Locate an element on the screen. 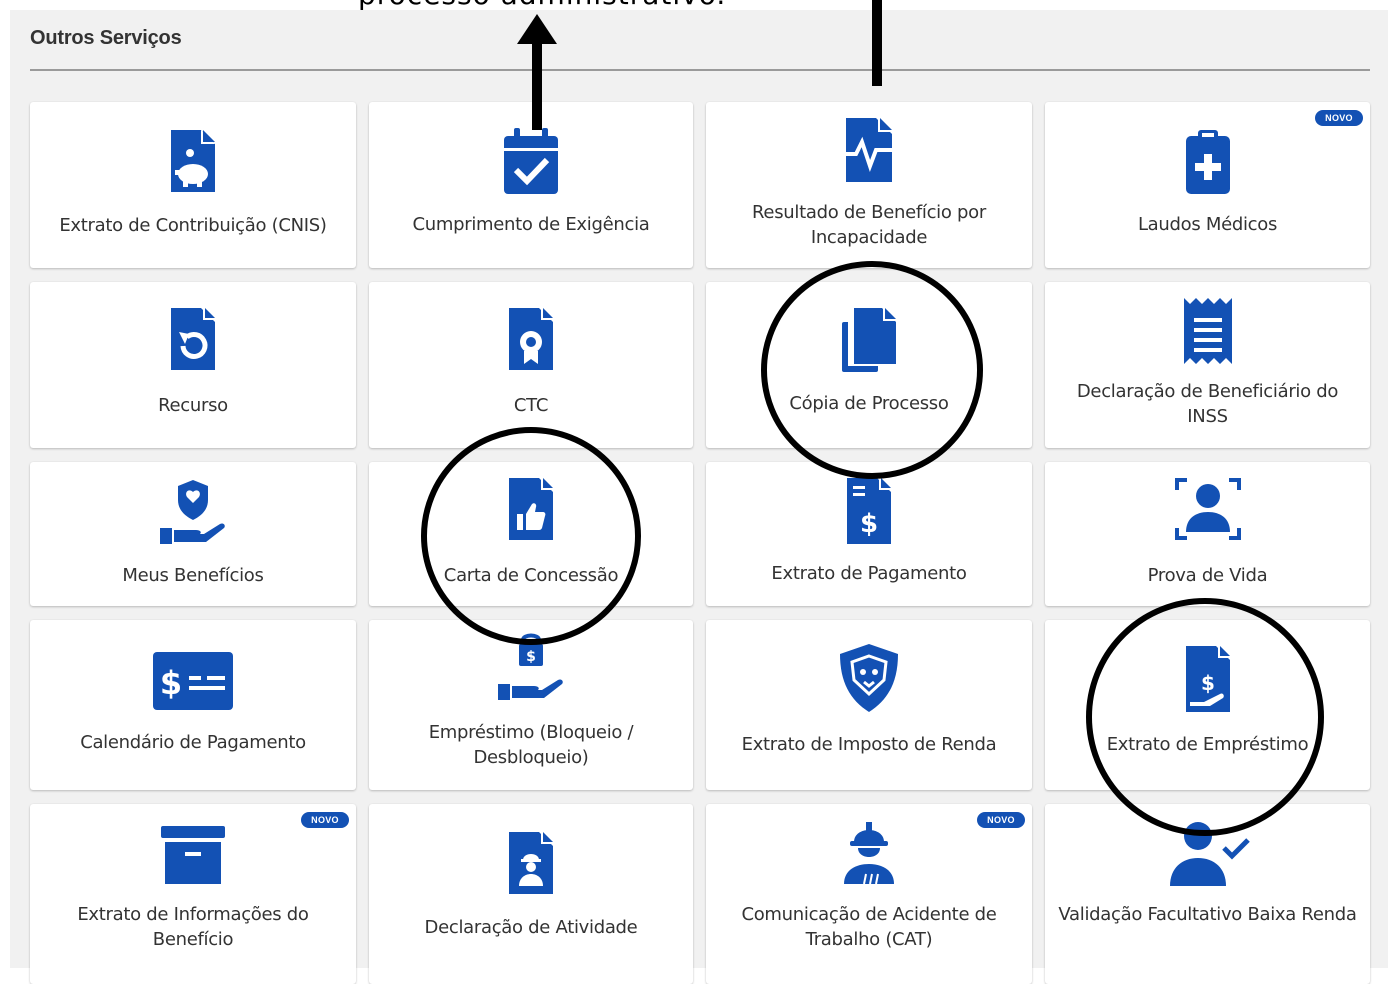  service-label: CTC is located at coordinates (531, 405).